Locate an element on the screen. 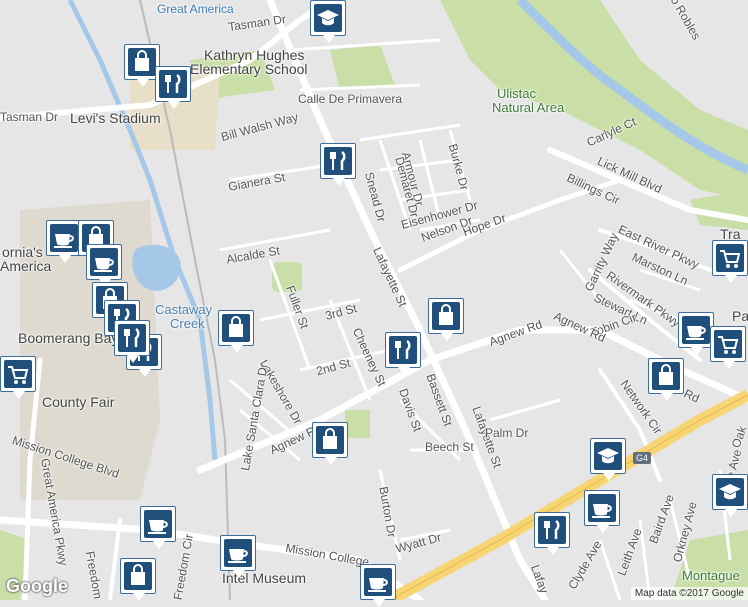 The width and height of the screenshot is (748, 607). label-kathryn-hughes-2: Elementary School is located at coordinates (249, 69).